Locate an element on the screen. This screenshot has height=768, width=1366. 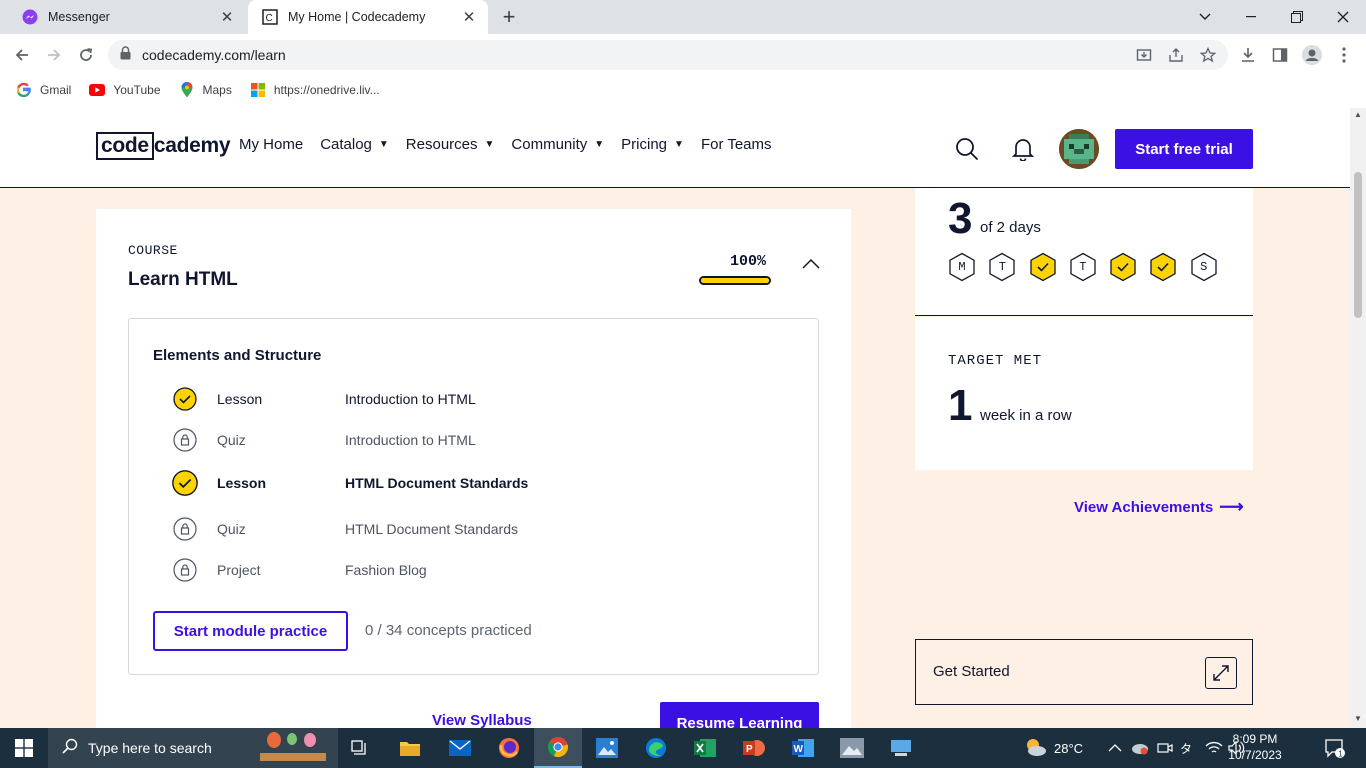
meet-now-icon is located at coordinates (1165, 748).